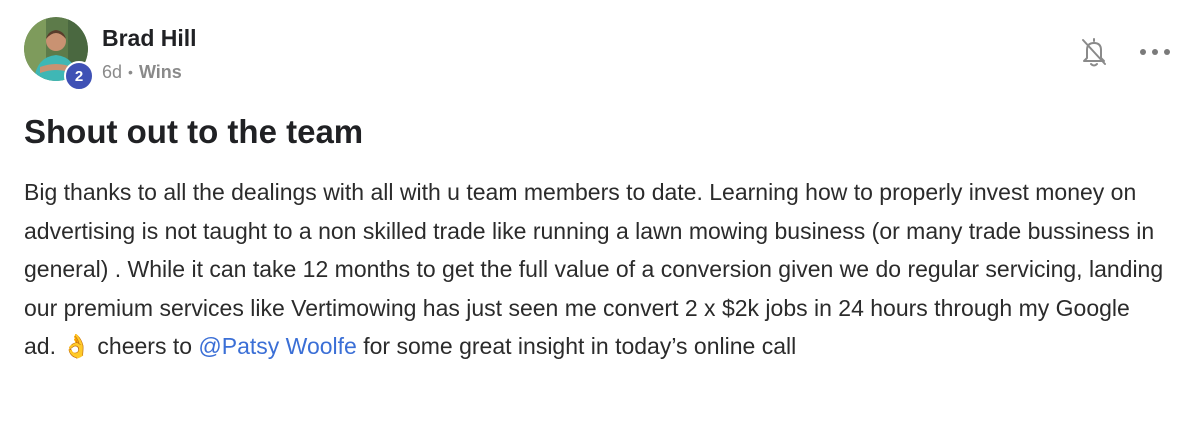  Describe the element at coordinates (160, 72) in the screenshot. I see `post-category: Wins` at that location.